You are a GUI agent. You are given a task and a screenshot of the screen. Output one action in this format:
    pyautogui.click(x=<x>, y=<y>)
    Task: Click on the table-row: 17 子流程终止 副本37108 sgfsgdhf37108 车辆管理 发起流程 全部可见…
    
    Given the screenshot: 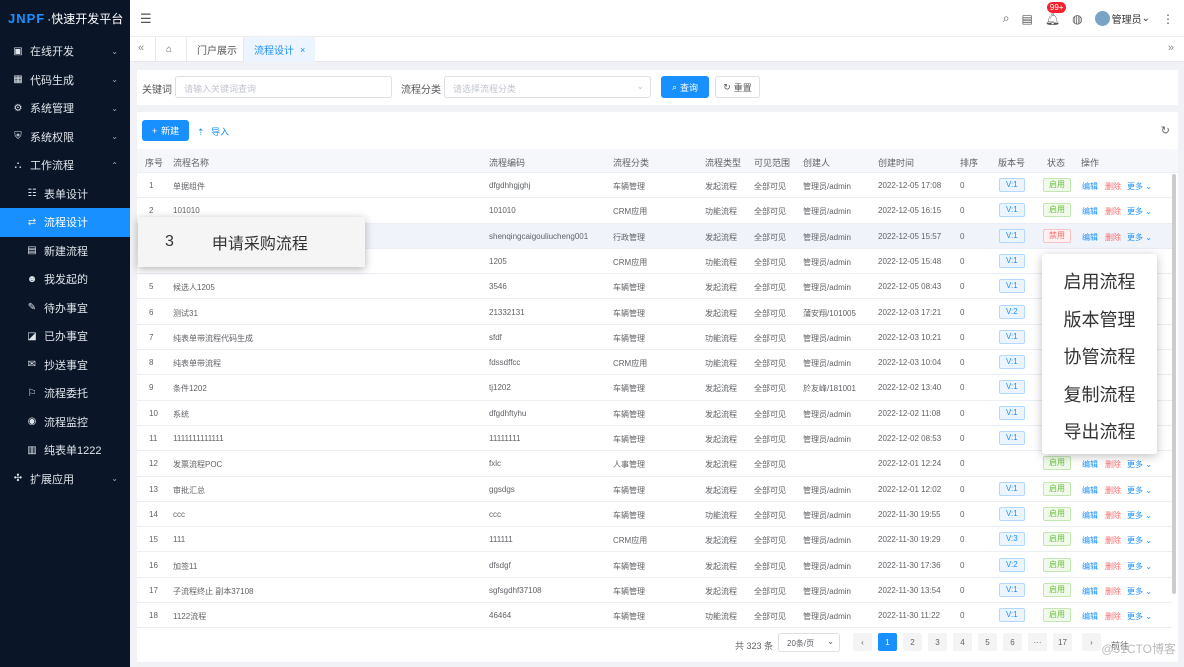 What is the action you would take?
    pyautogui.click(x=654, y=591)
    